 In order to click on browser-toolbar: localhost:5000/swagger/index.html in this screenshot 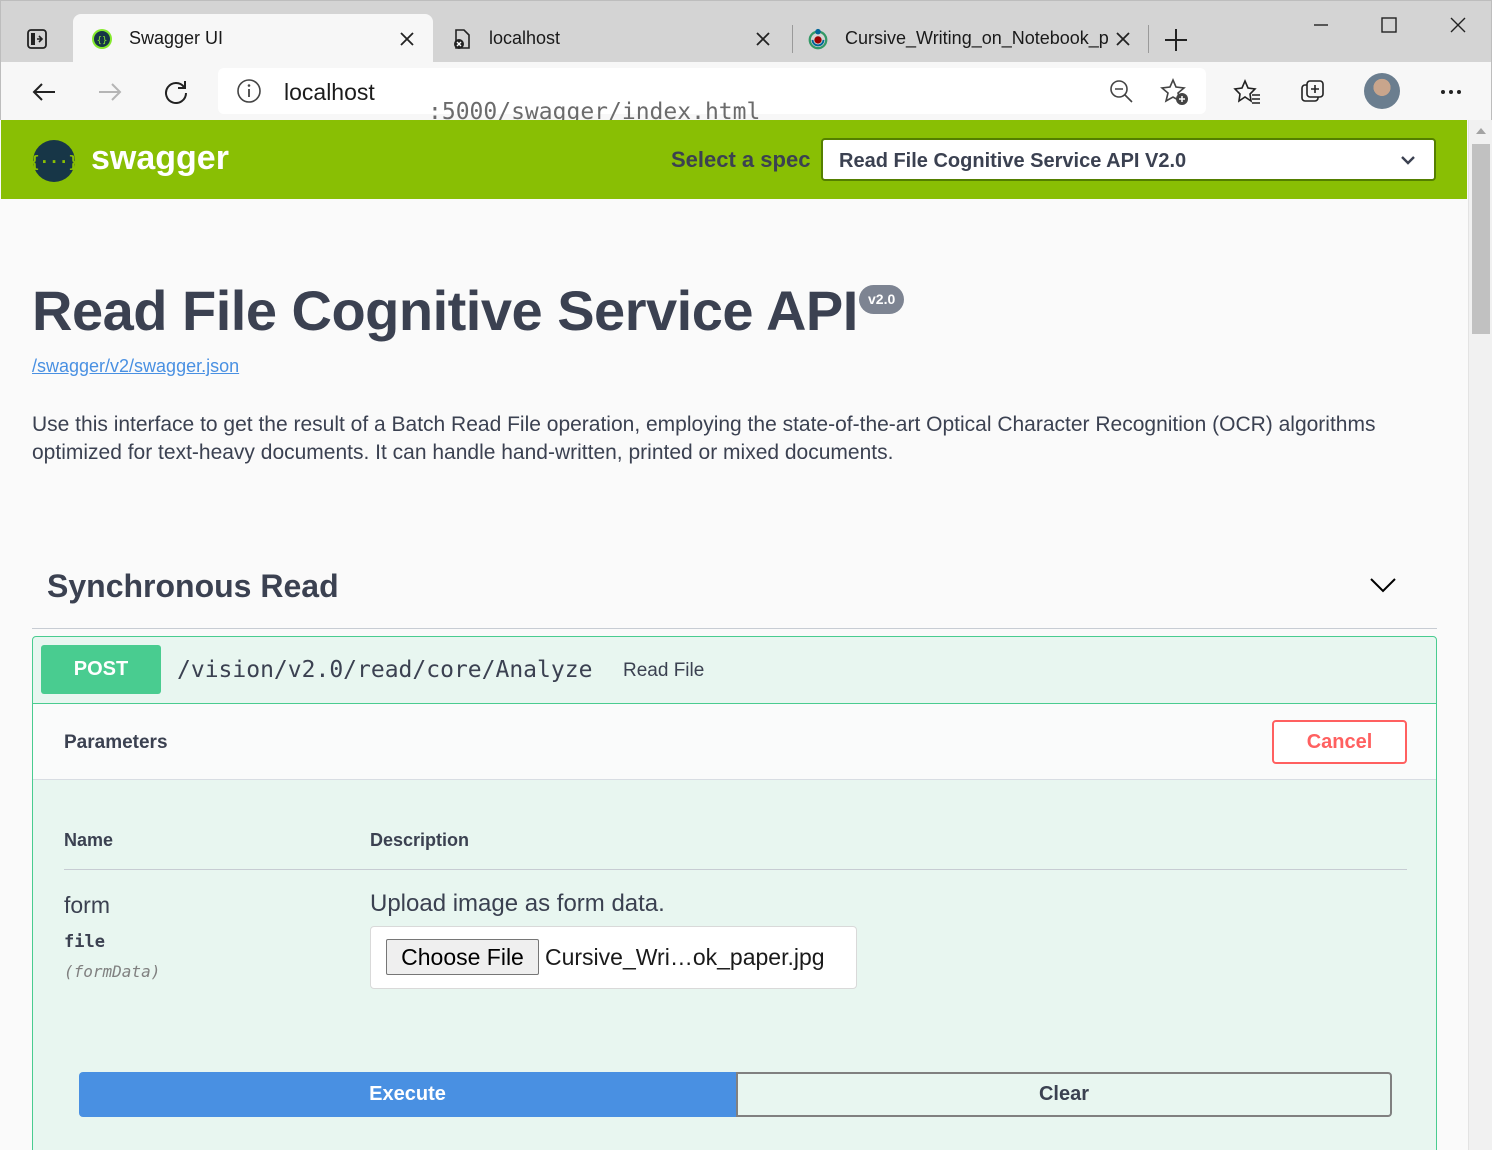, I will do `click(746, 93)`.